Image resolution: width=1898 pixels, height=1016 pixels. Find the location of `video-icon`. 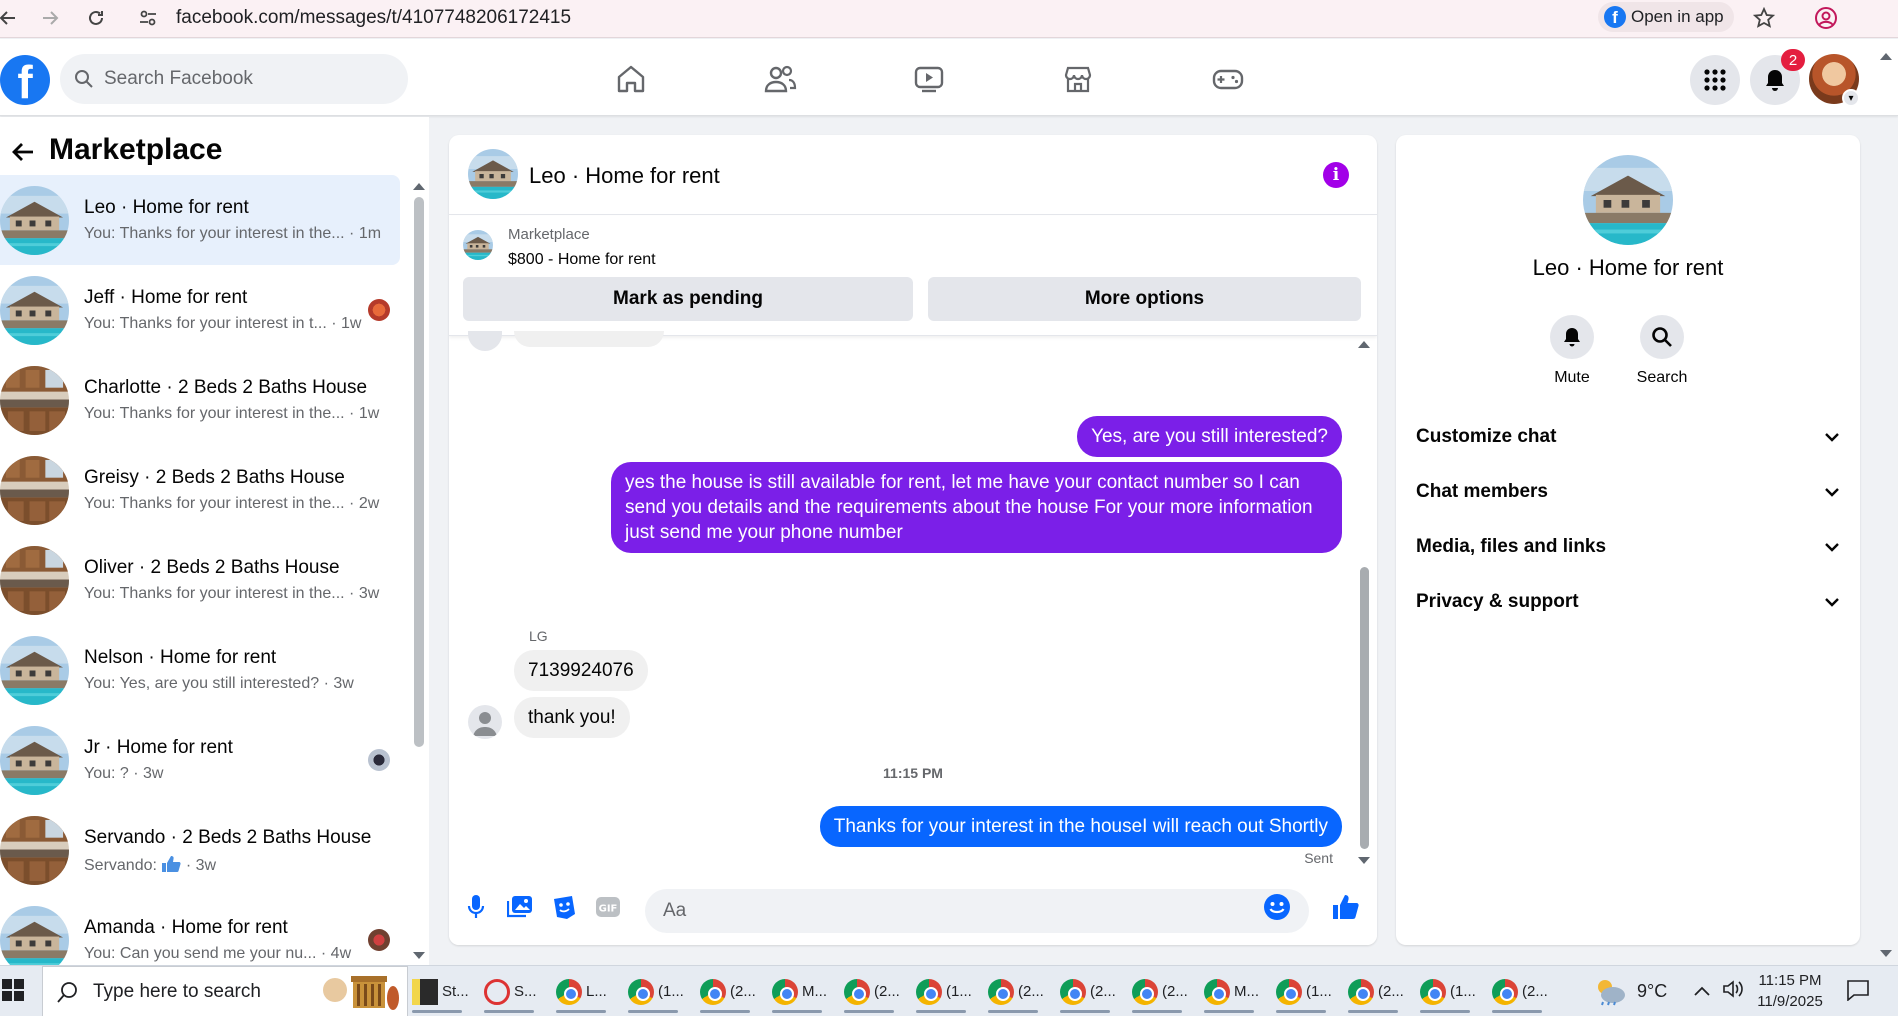

video-icon is located at coordinates (929, 79).